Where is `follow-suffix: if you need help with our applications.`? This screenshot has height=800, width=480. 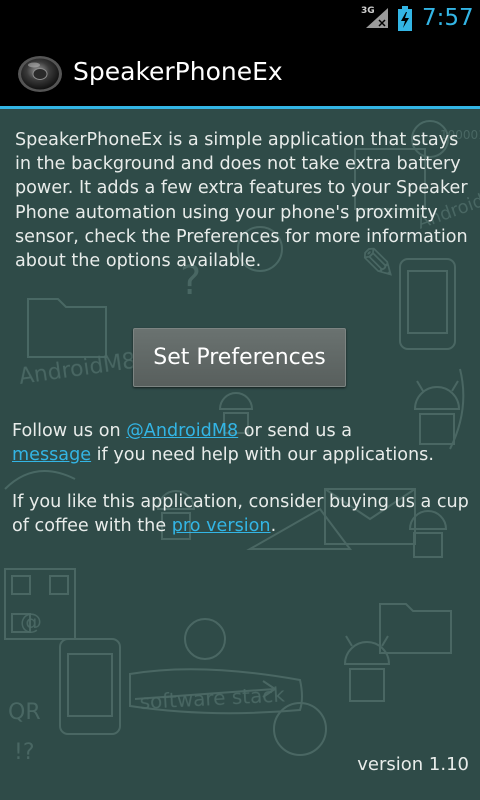 follow-suffix: if you need help with our applications. is located at coordinates (262, 455).